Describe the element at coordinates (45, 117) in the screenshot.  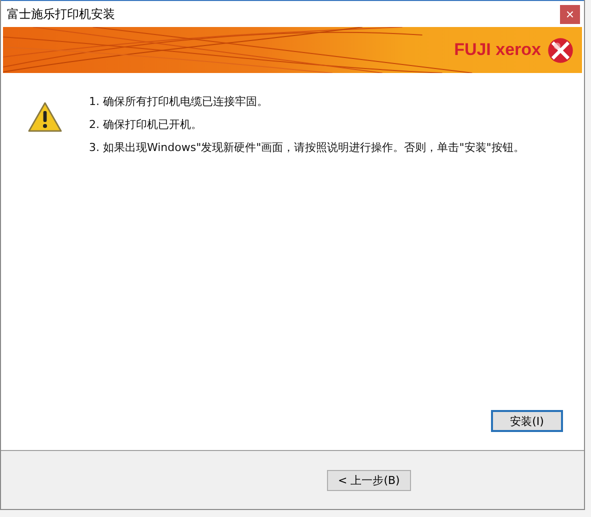
I see `warning-icon` at that location.